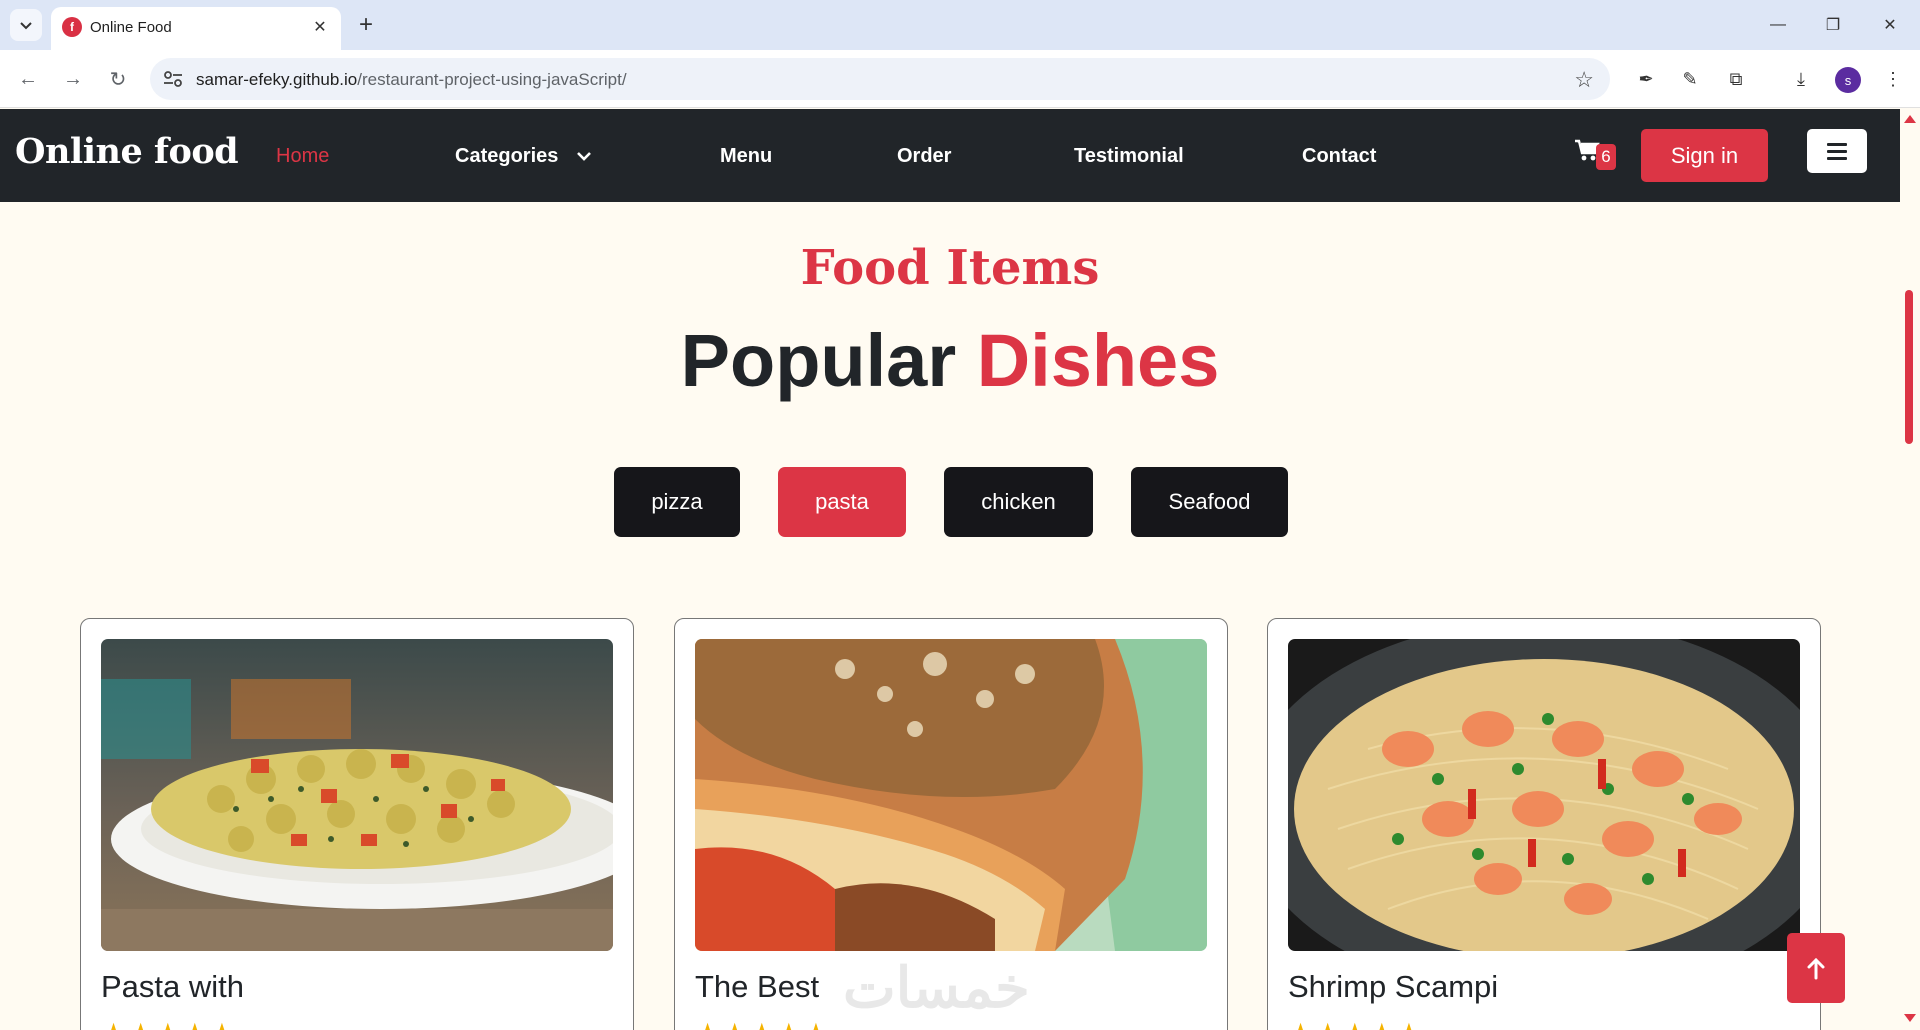 Image resolution: width=1920 pixels, height=1030 pixels. Describe the element at coordinates (28, 79) in the screenshot. I see `back-icon: ←` at that location.